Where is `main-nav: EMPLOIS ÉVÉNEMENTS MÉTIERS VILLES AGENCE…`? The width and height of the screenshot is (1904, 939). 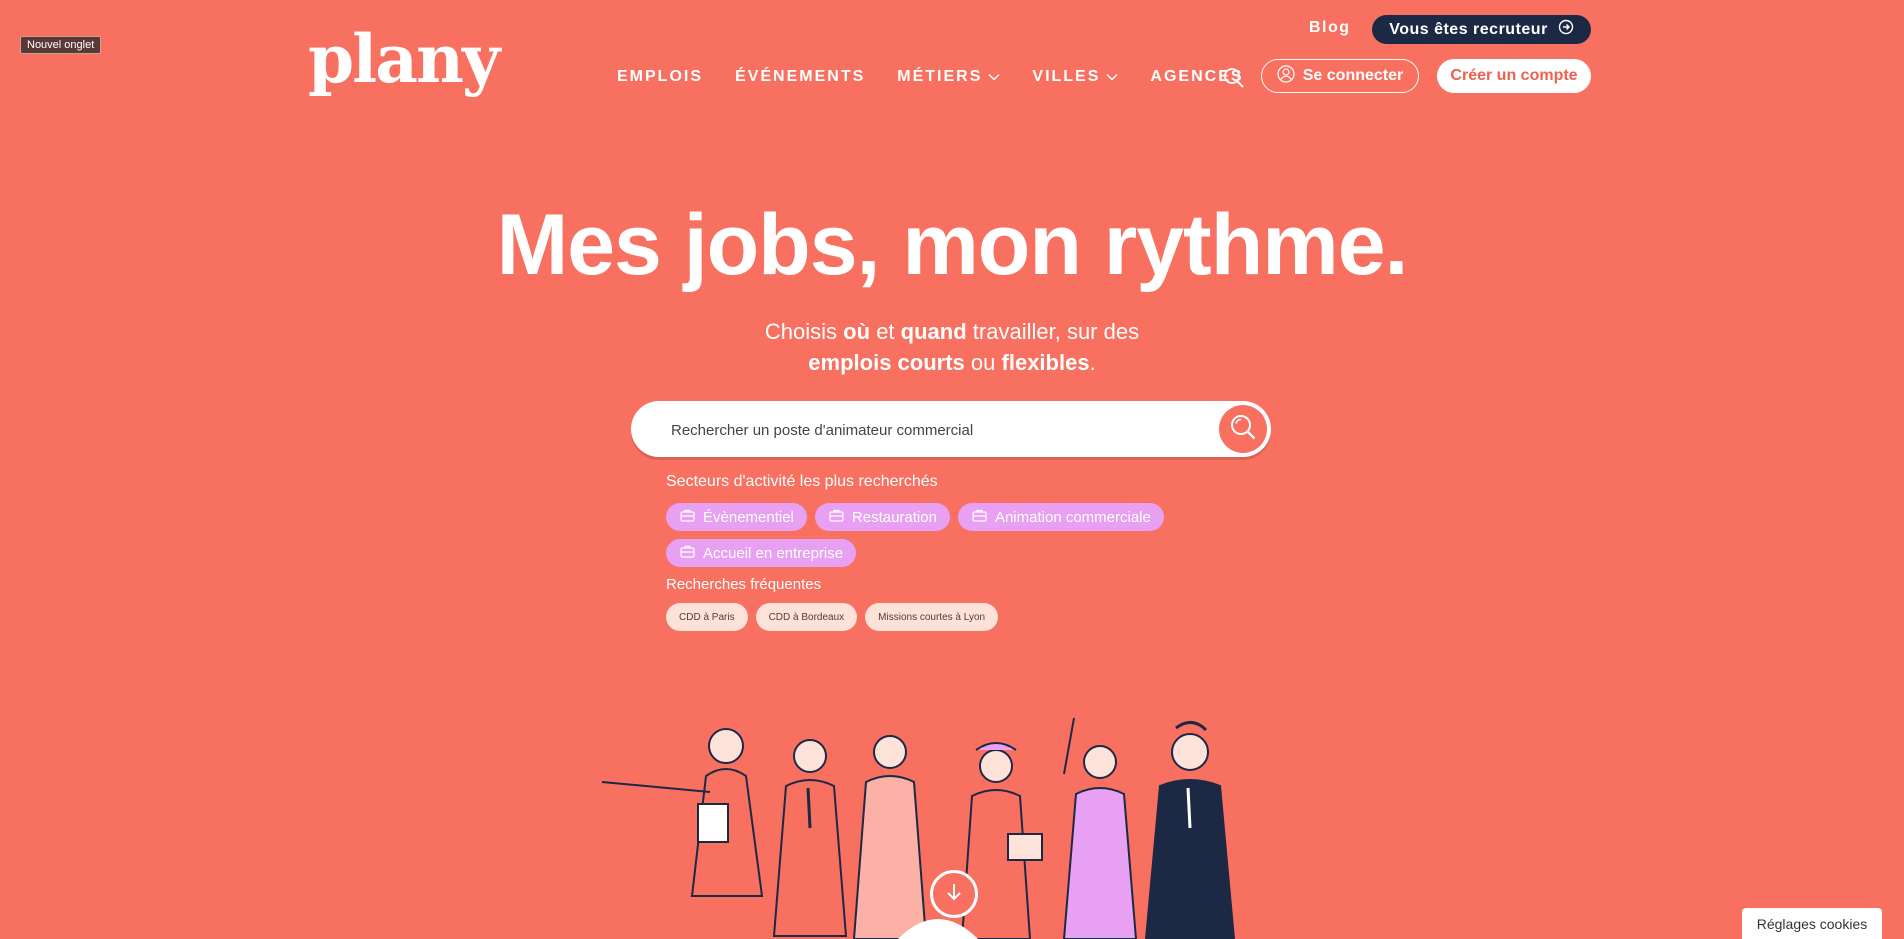
main-nav: EMPLOIS ÉVÉNEMENTS MÉTIERS VILLES AGENCE… is located at coordinates (930, 77).